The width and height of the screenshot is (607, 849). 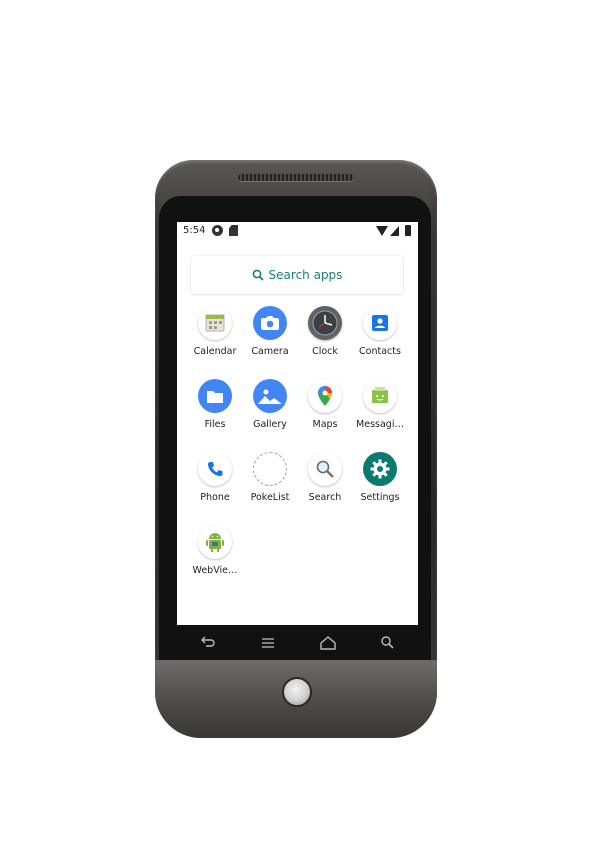 What do you see at coordinates (270, 323) in the screenshot?
I see `camera-icon` at bounding box center [270, 323].